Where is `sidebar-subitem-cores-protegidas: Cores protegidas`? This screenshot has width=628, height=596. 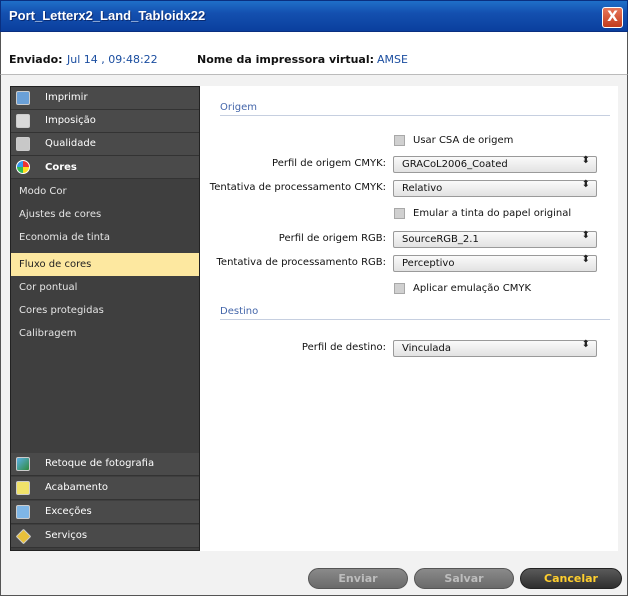
sidebar-subitem-cores-protegidas: Cores protegidas is located at coordinates (105, 310).